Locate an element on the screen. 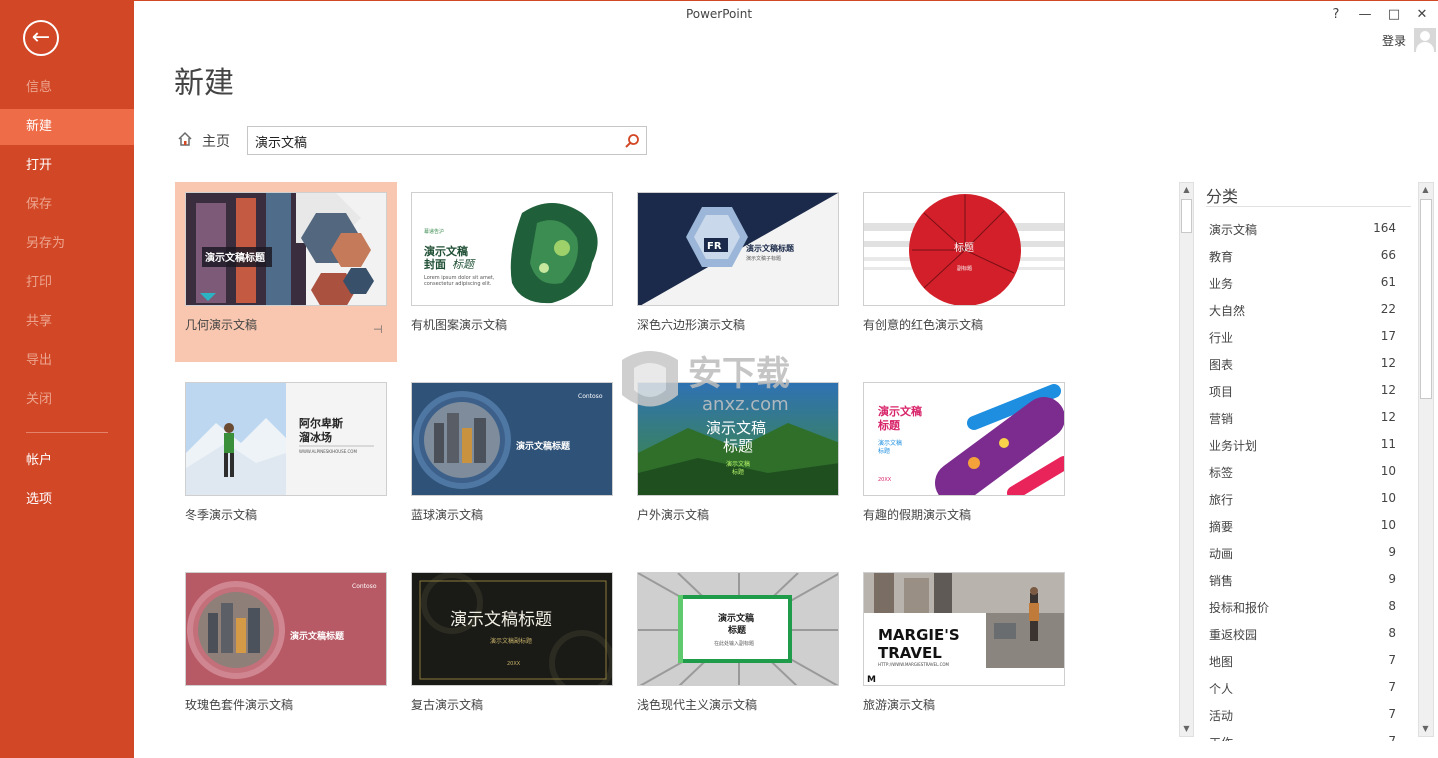 The width and height of the screenshot is (1438, 758). sidebar-item-new: 新建 is located at coordinates (67, 127).